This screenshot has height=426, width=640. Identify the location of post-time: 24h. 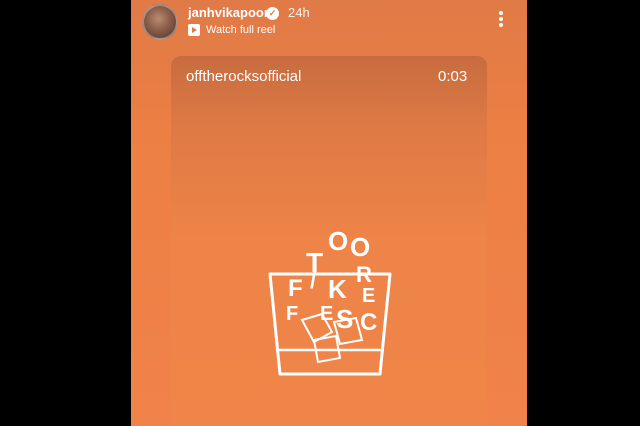
(299, 12).